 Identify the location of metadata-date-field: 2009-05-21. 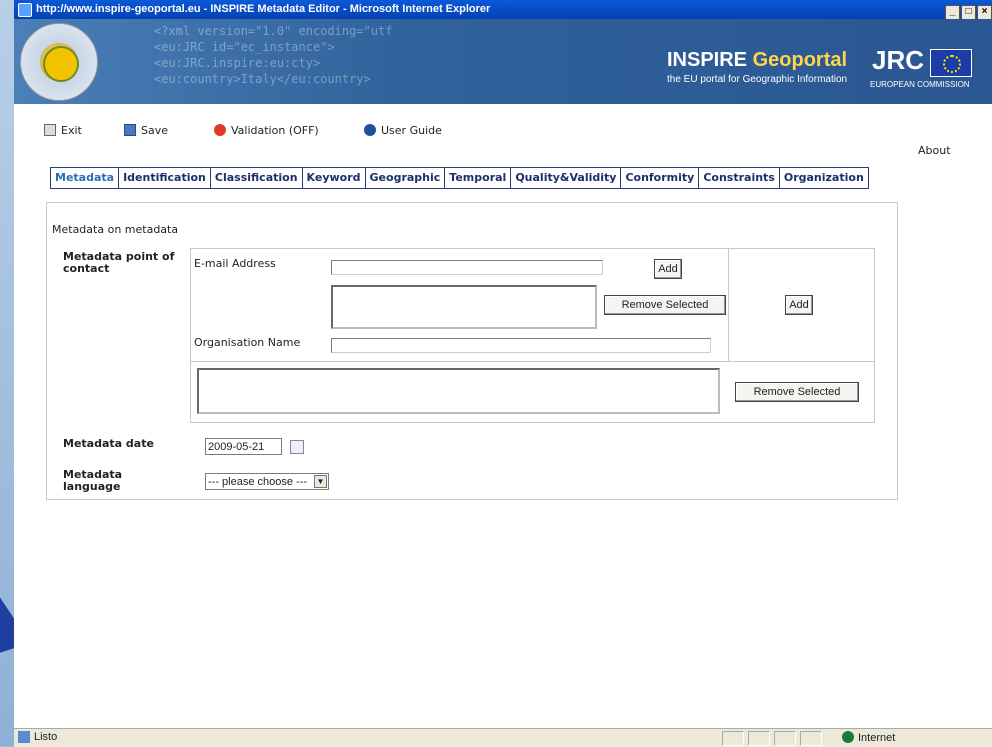
(243, 446).